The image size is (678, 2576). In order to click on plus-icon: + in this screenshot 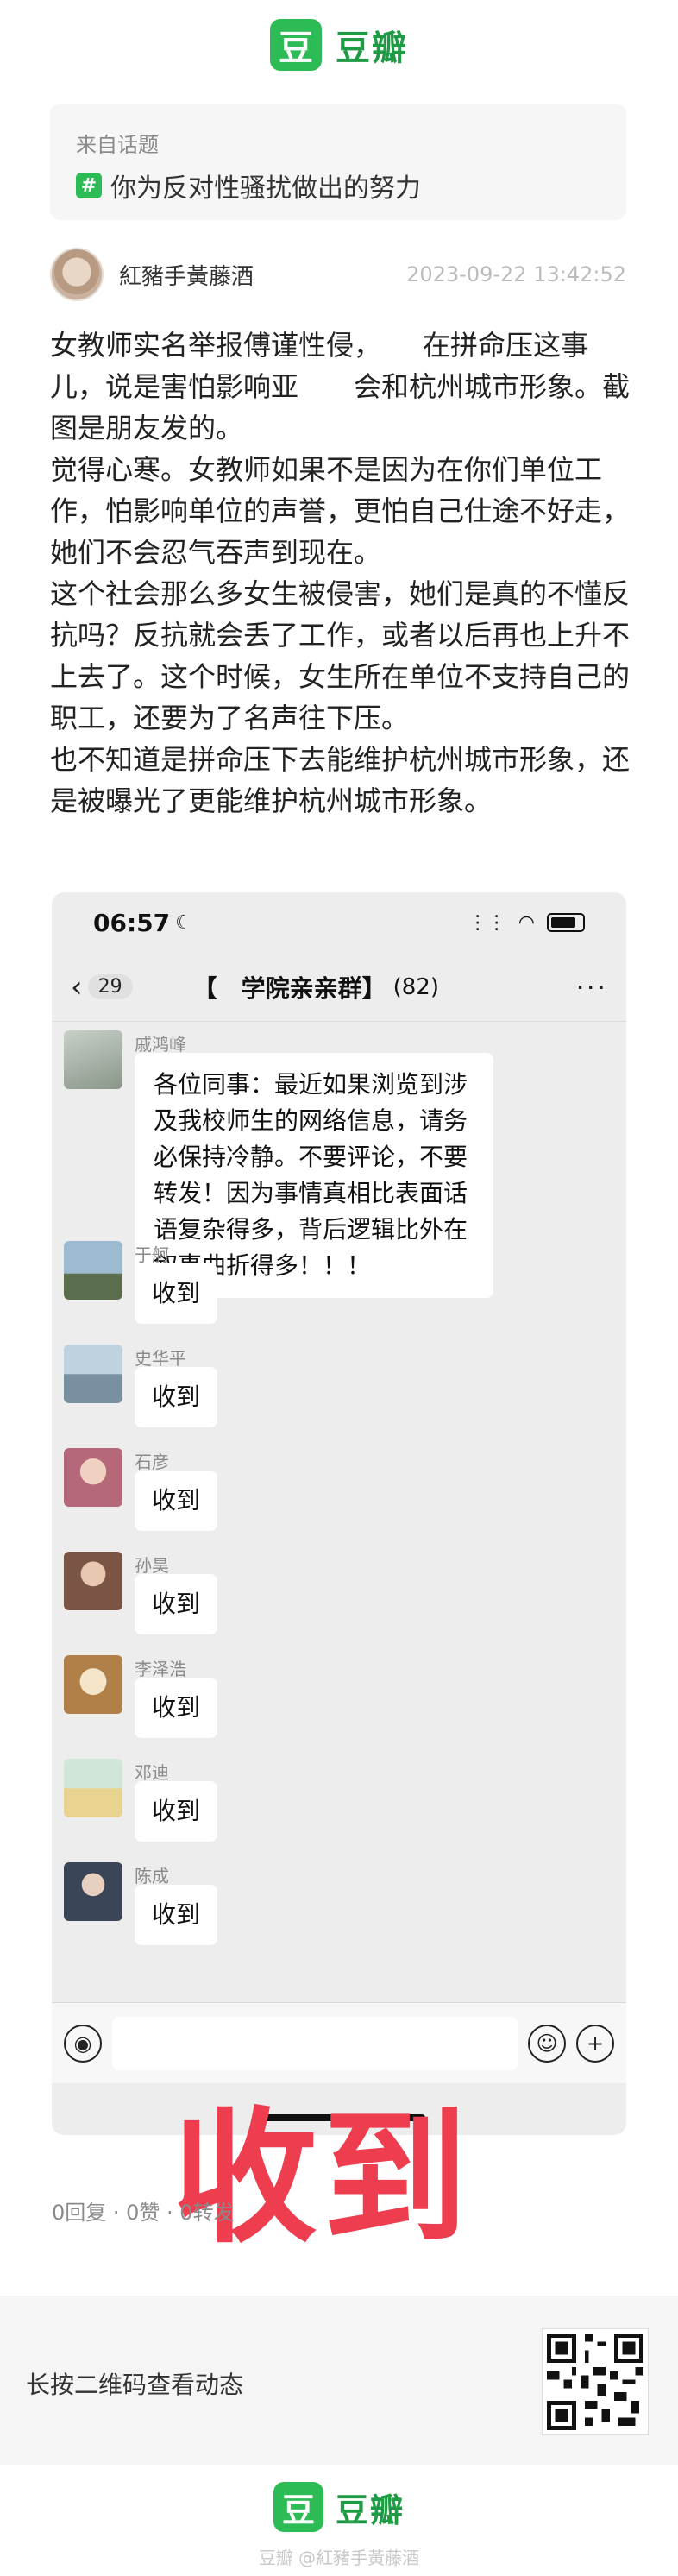, I will do `click(595, 2043)`.